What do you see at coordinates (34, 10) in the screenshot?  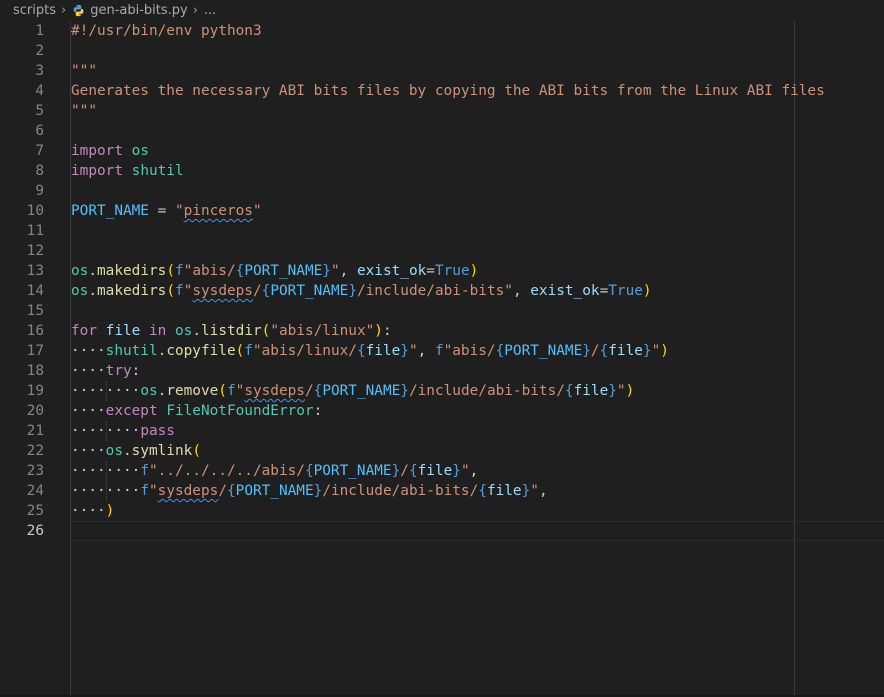 I see `breadcrumb-folder: scripts` at bounding box center [34, 10].